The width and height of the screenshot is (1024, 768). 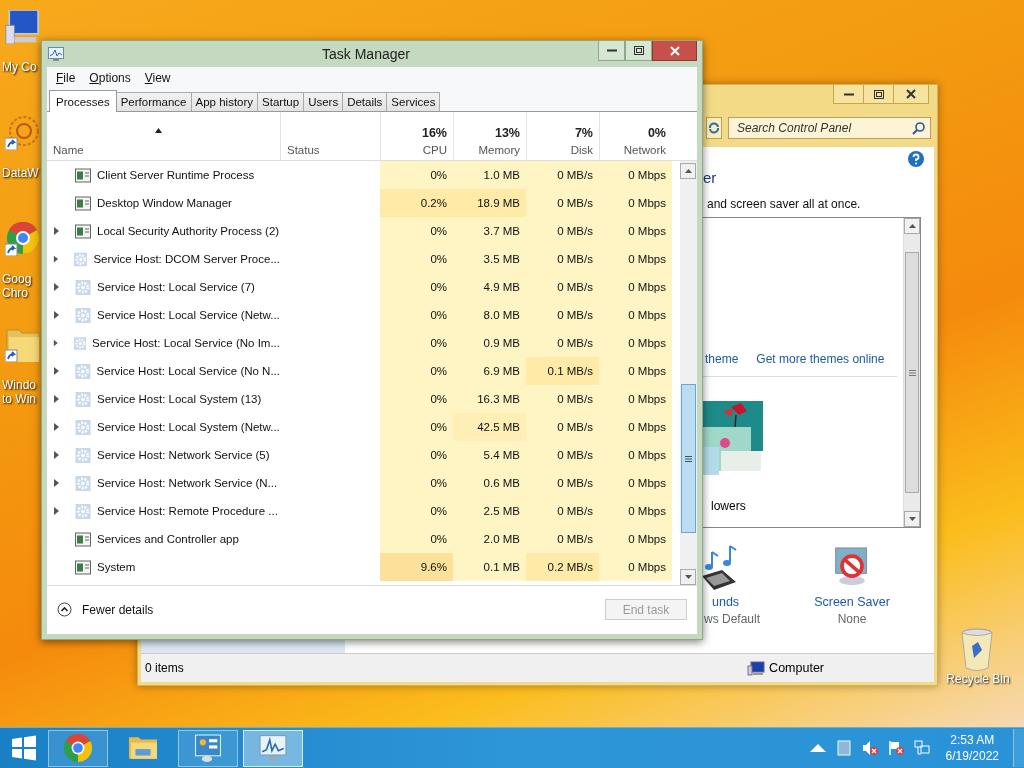 I want to click on tab: Services, so click(x=413, y=101).